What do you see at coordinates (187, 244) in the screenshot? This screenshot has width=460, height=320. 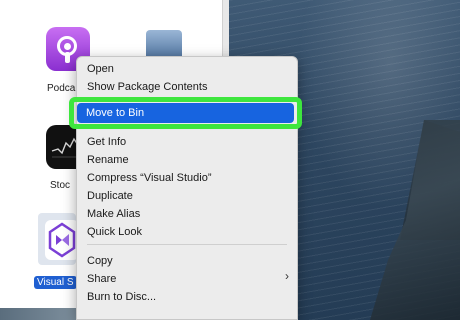 I see `menu-separator` at bounding box center [187, 244].